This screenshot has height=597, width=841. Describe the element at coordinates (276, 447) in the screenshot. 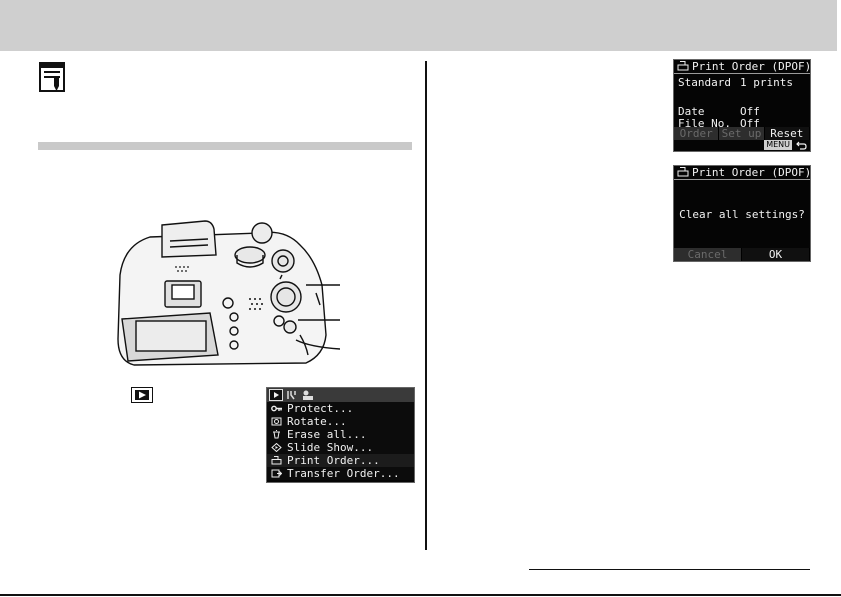

I see `slideshow-icon` at that location.